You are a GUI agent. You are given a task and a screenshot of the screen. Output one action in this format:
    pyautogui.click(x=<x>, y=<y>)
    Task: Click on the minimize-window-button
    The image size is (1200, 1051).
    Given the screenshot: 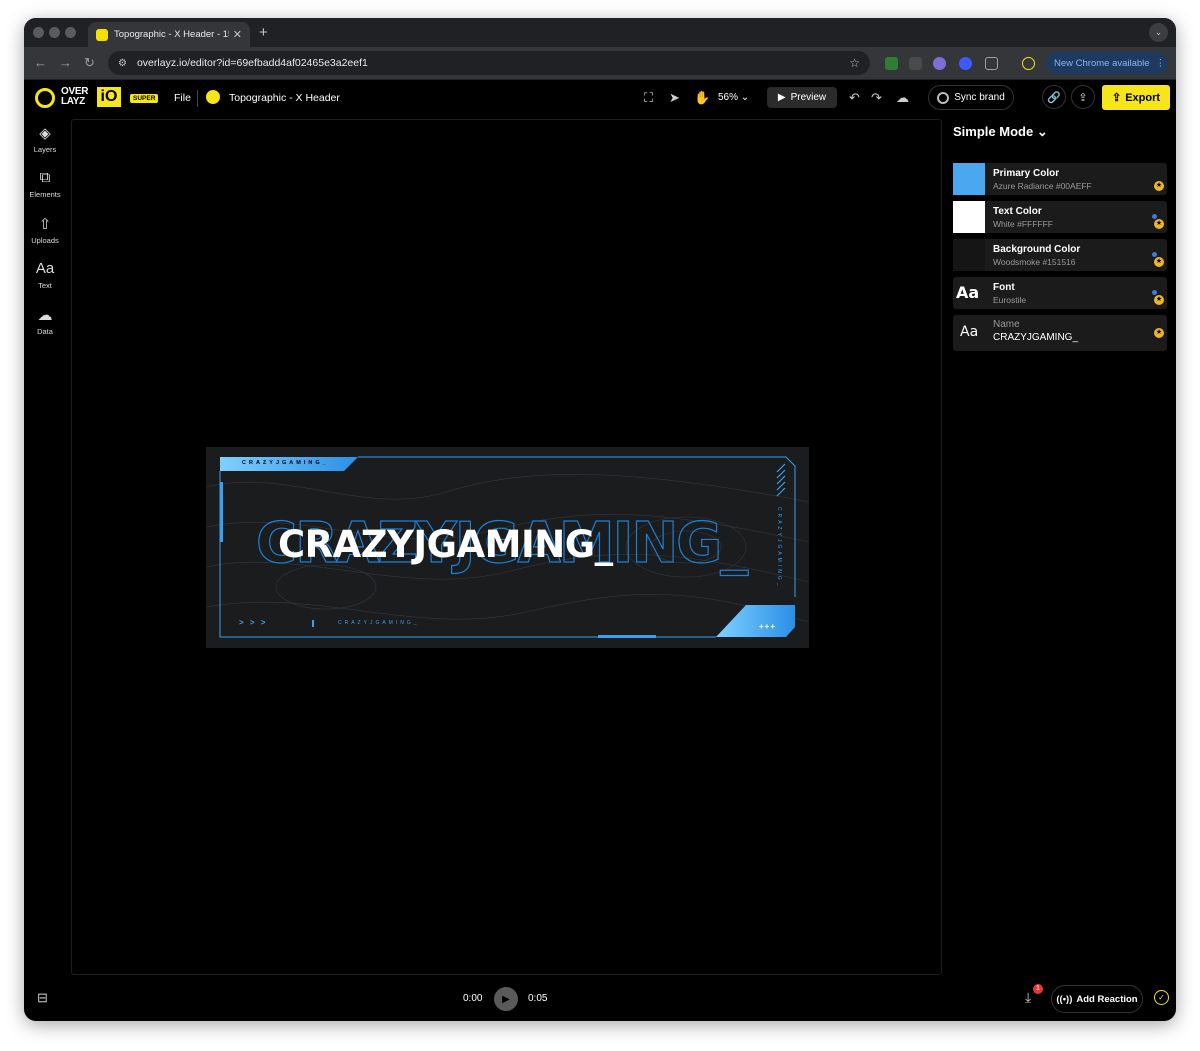 What is the action you would take?
    pyautogui.click(x=54, y=32)
    